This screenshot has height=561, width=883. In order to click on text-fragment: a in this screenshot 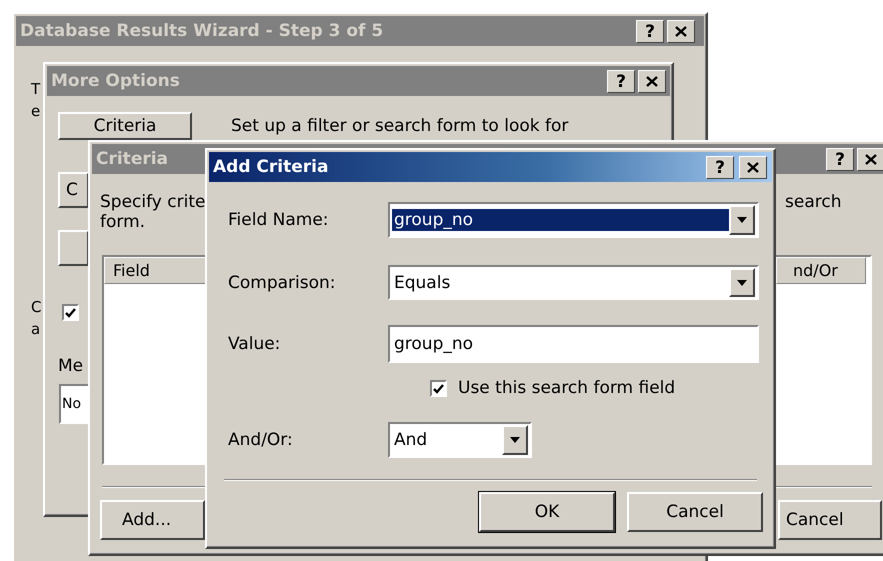, I will do `click(35, 329)`.